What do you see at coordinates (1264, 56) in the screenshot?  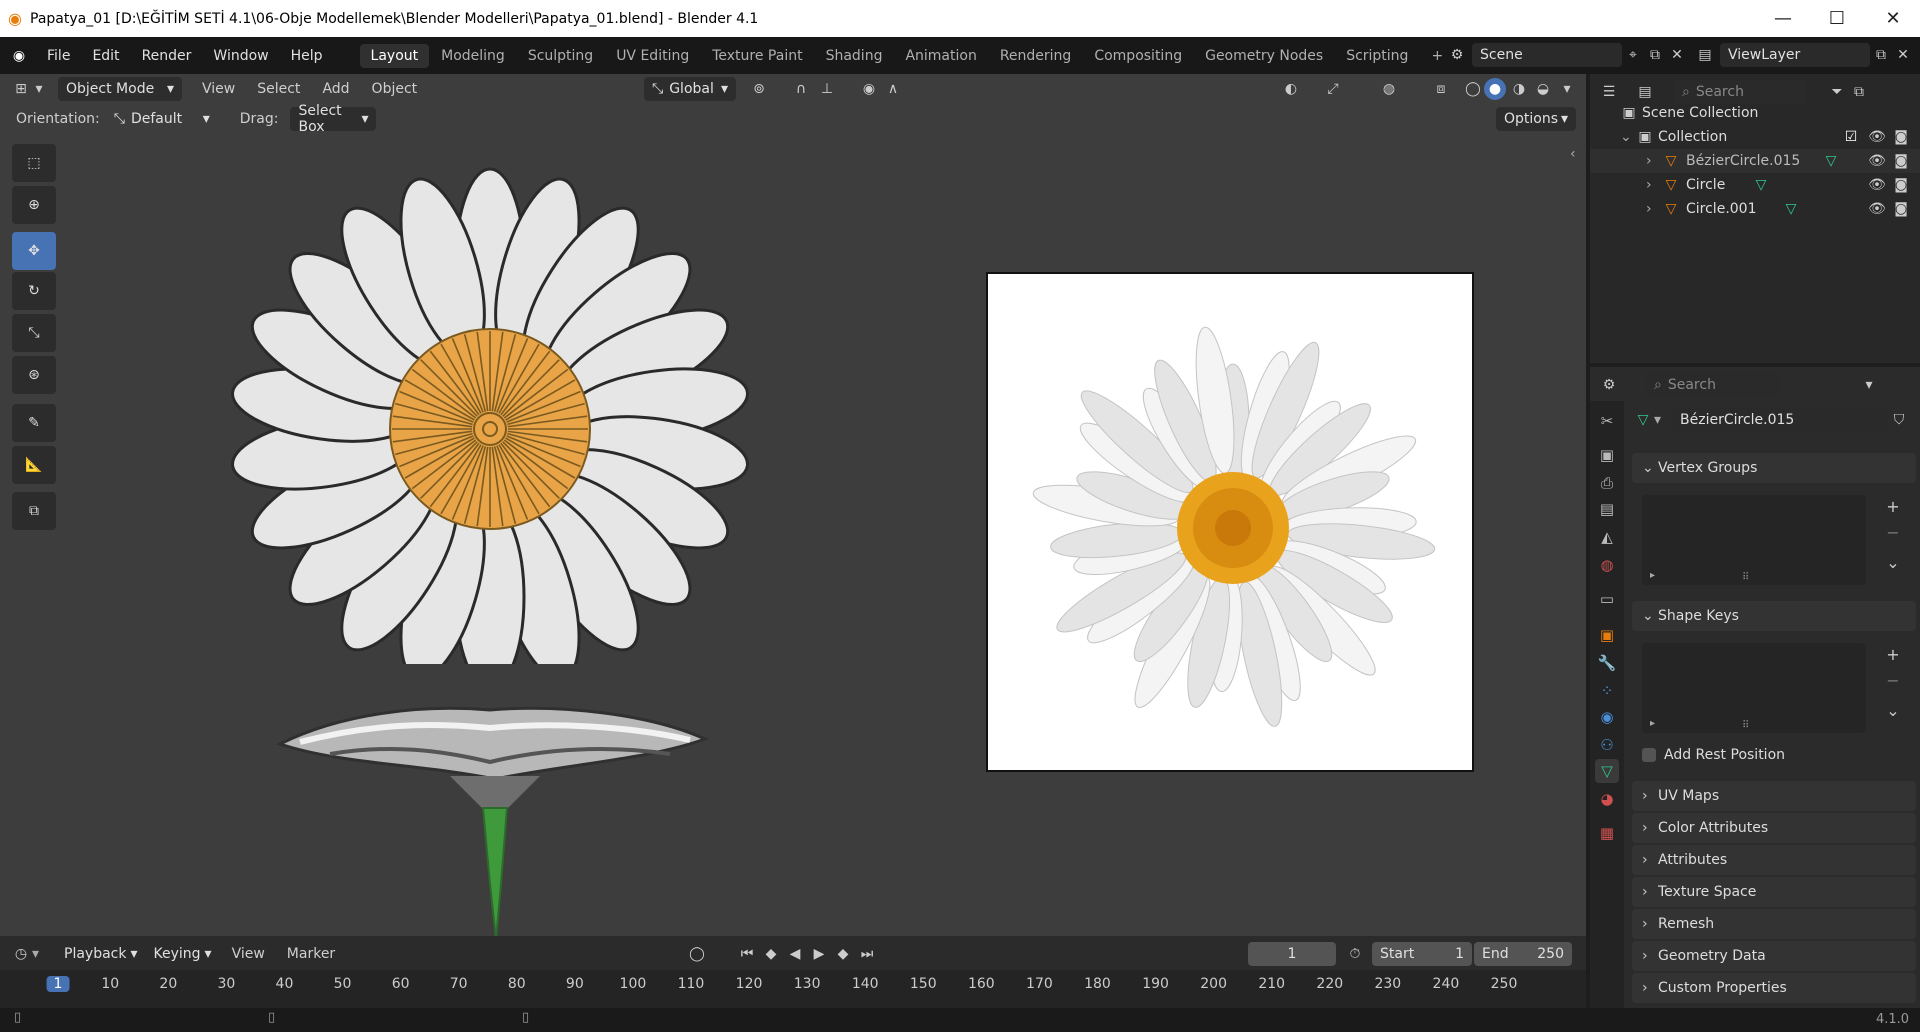 I see `tab-geometry-nodes: Geometry Nodes` at bounding box center [1264, 56].